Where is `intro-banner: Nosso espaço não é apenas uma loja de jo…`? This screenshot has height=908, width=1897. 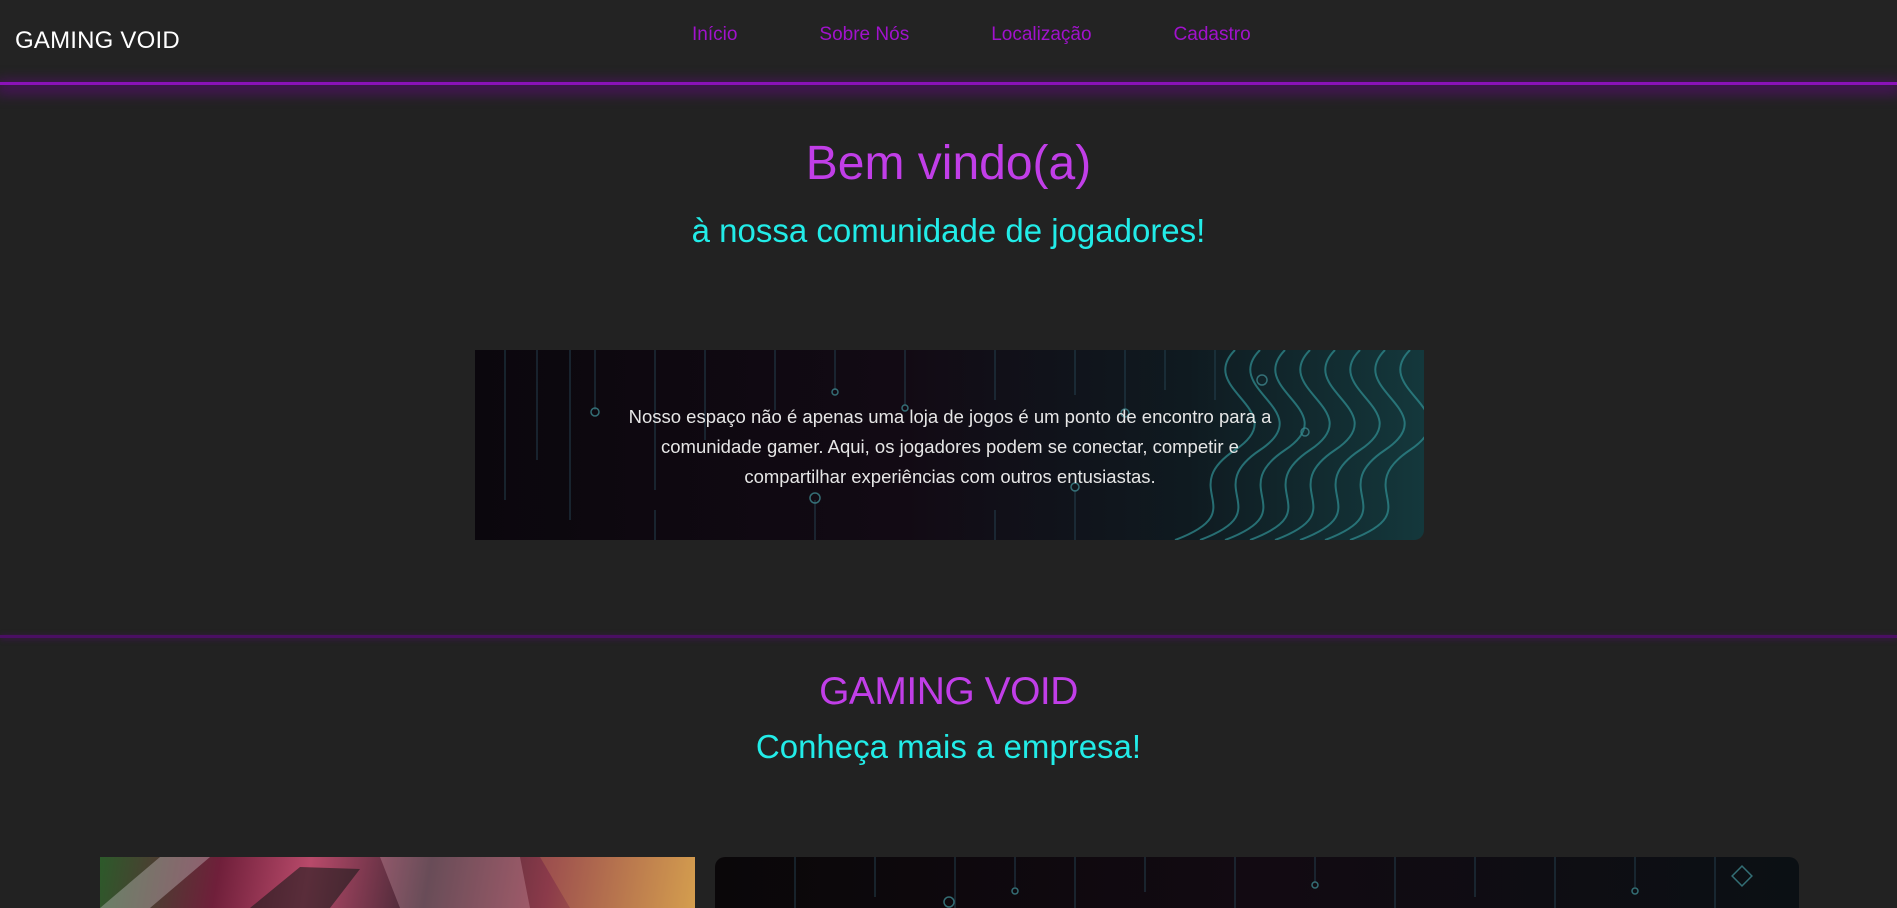 intro-banner: Nosso espaço não é apenas uma loja de jo… is located at coordinates (949, 445).